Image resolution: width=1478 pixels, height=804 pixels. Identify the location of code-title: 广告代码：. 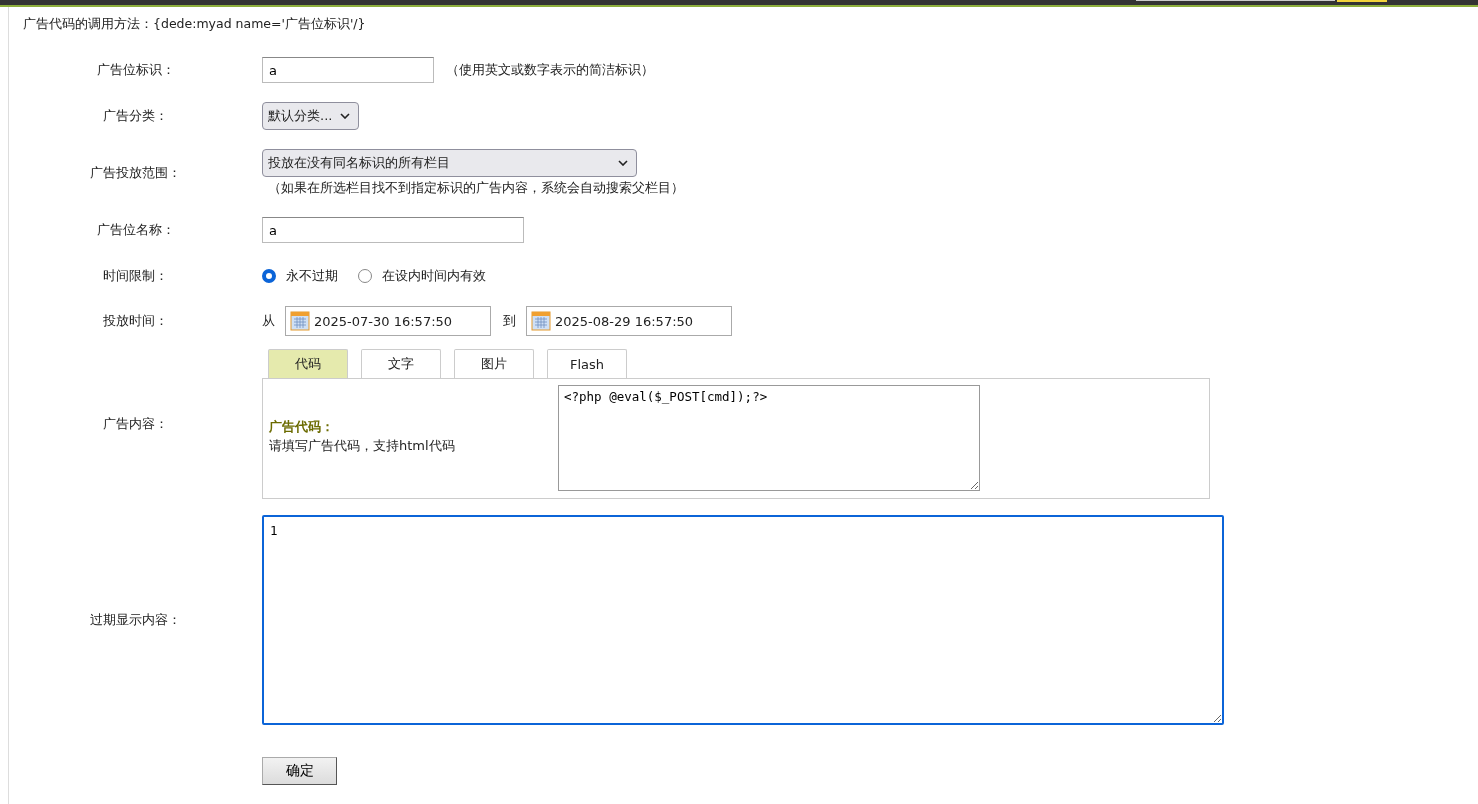
(302, 427).